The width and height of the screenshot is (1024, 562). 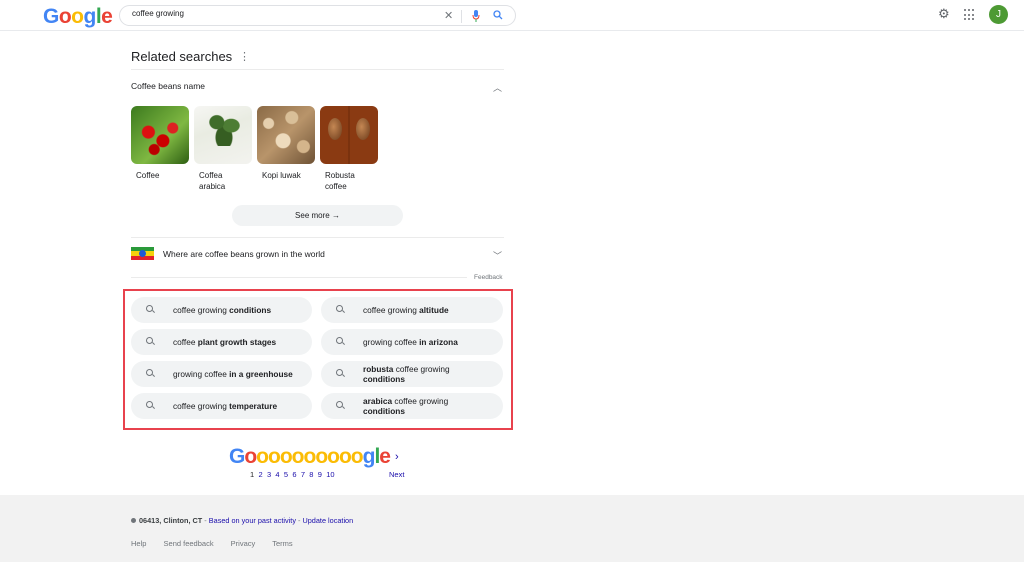 What do you see at coordinates (171, 520) in the screenshot?
I see `location-text: 06413, Clinton, CT` at bounding box center [171, 520].